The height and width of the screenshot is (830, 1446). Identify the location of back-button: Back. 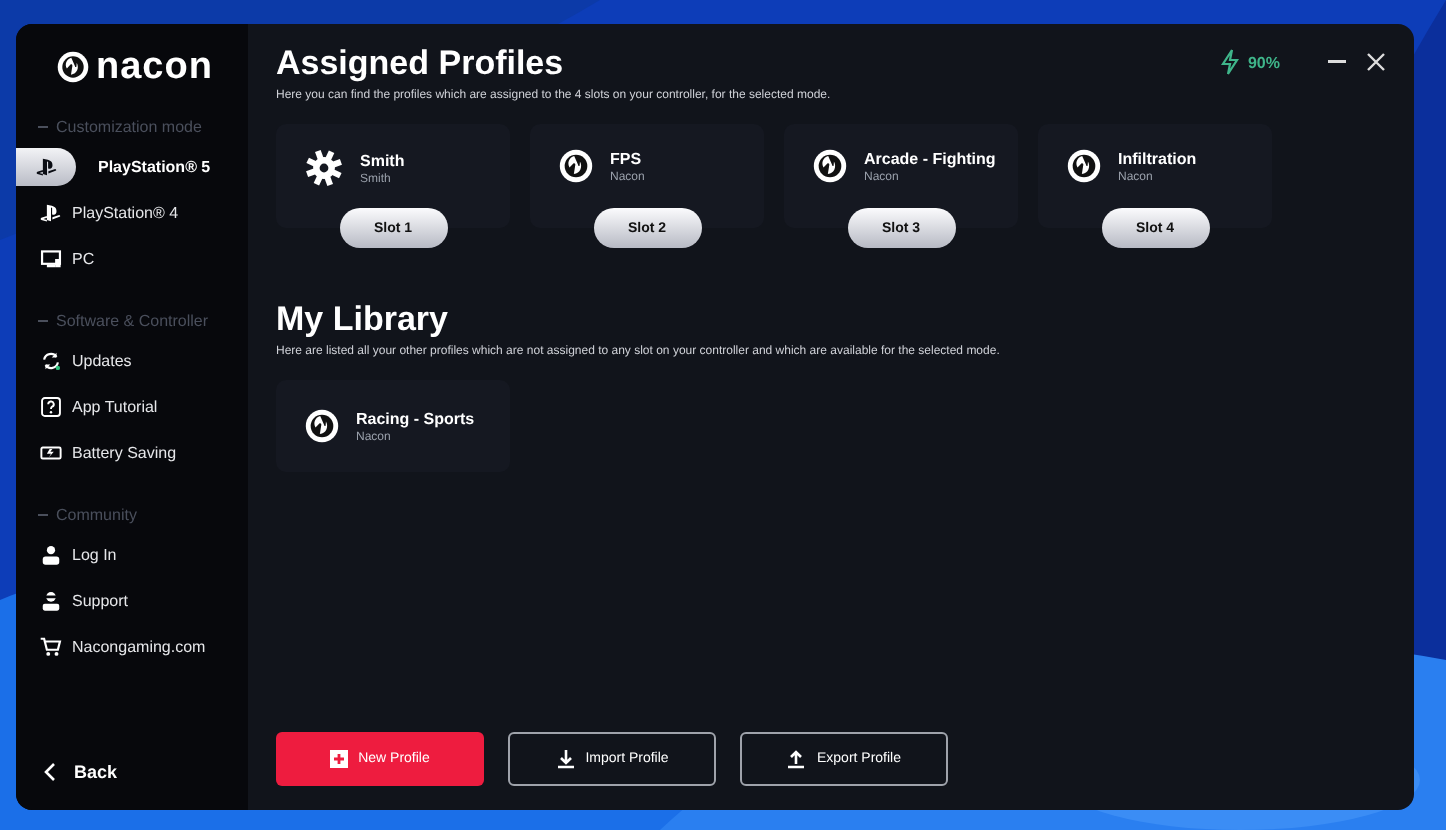
(132, 772).